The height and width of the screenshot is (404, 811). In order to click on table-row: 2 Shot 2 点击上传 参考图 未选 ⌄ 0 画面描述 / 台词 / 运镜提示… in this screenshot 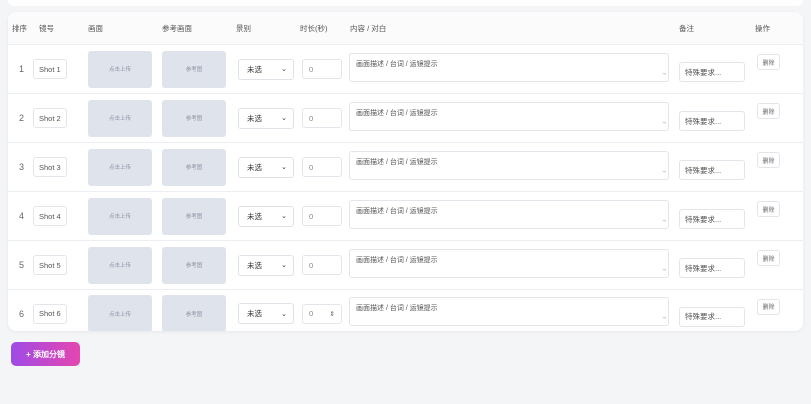, I will do `click(405, 118)`.